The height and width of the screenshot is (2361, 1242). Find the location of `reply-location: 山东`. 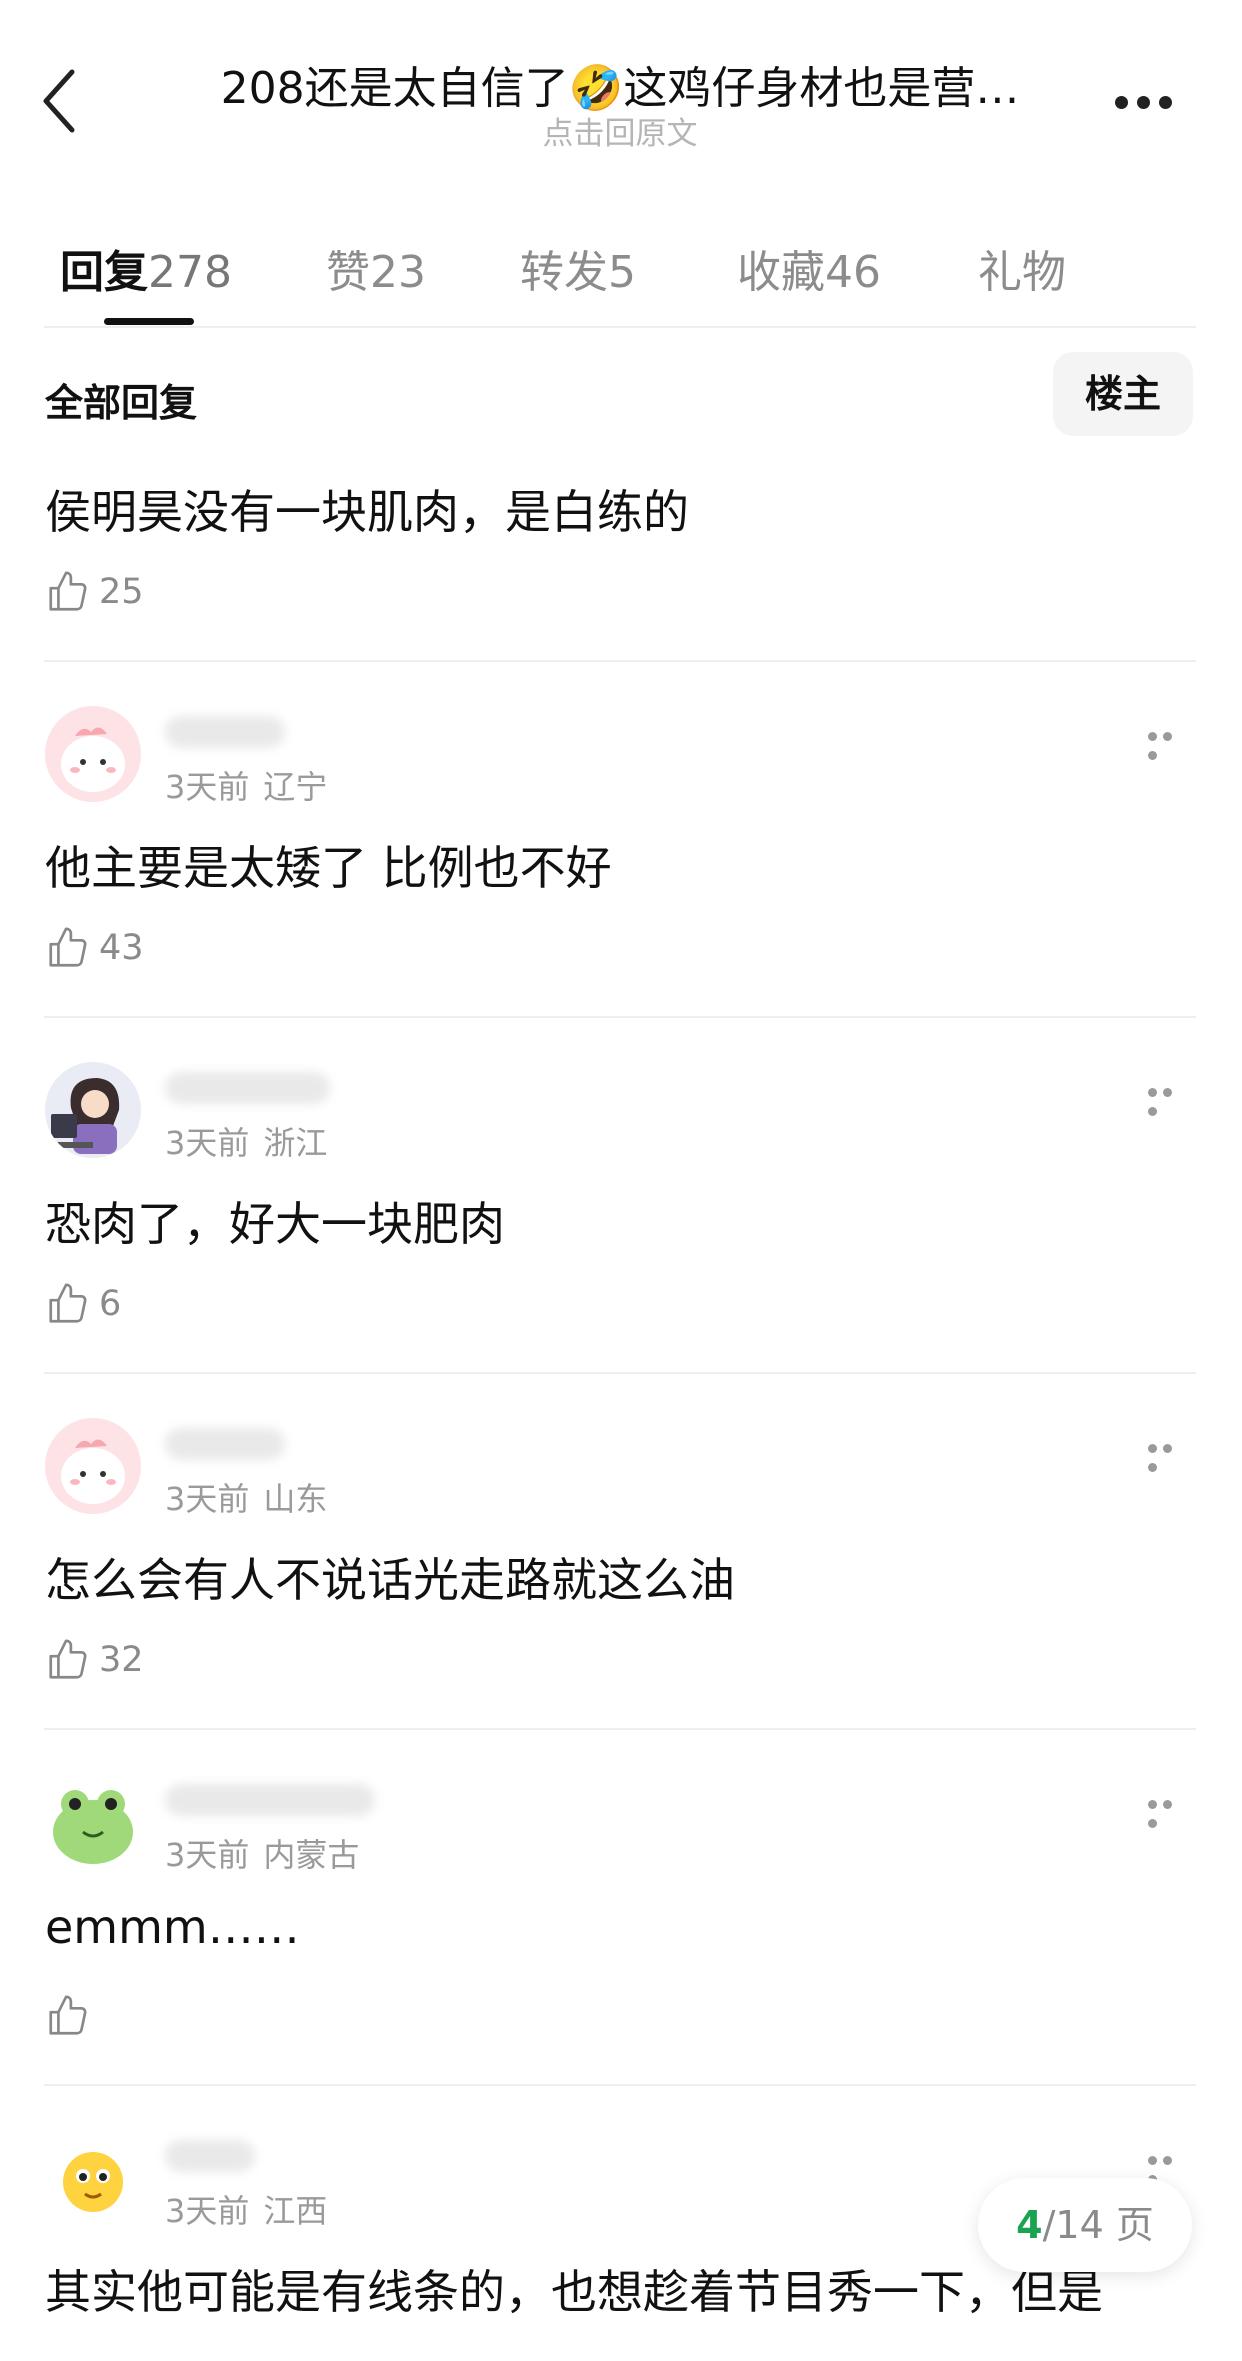

reply-location: 山东 is located at coordinates (295, 1499).